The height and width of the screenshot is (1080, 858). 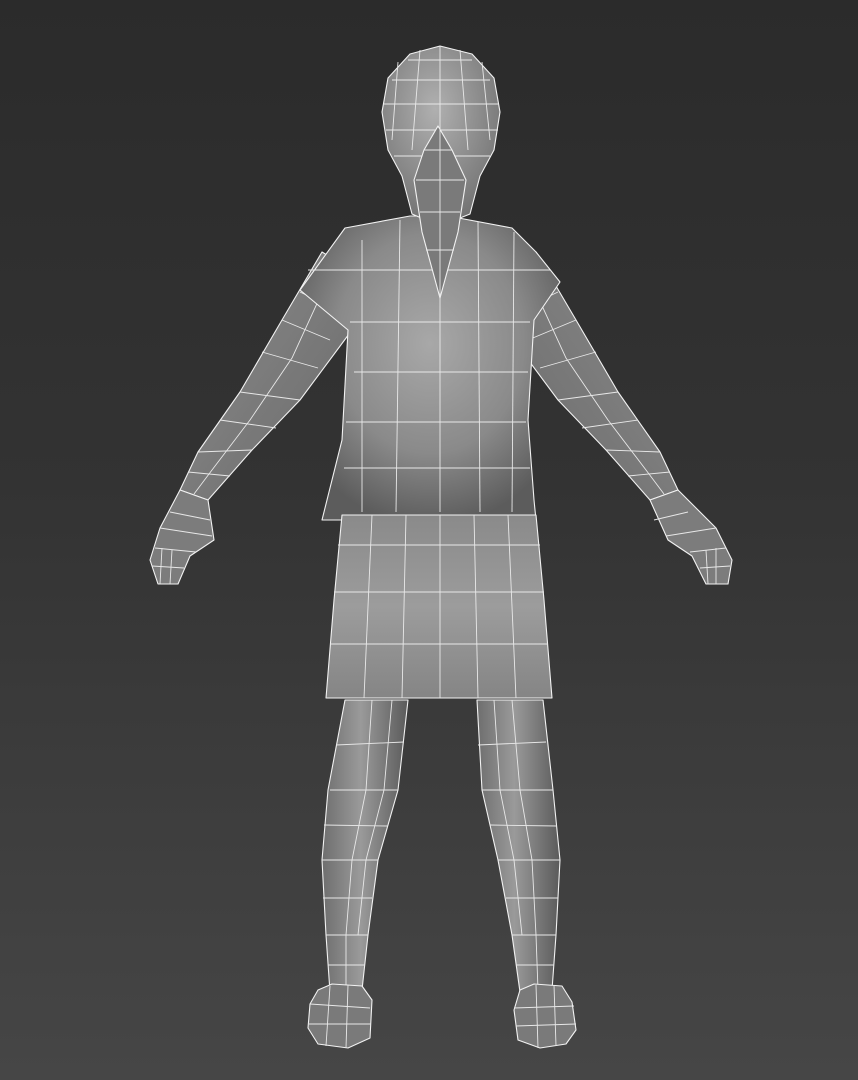 What do you see at coordinates (340, 1016) in the screenshot?
I see `left-shoe` at bounding box center [340, 1016].